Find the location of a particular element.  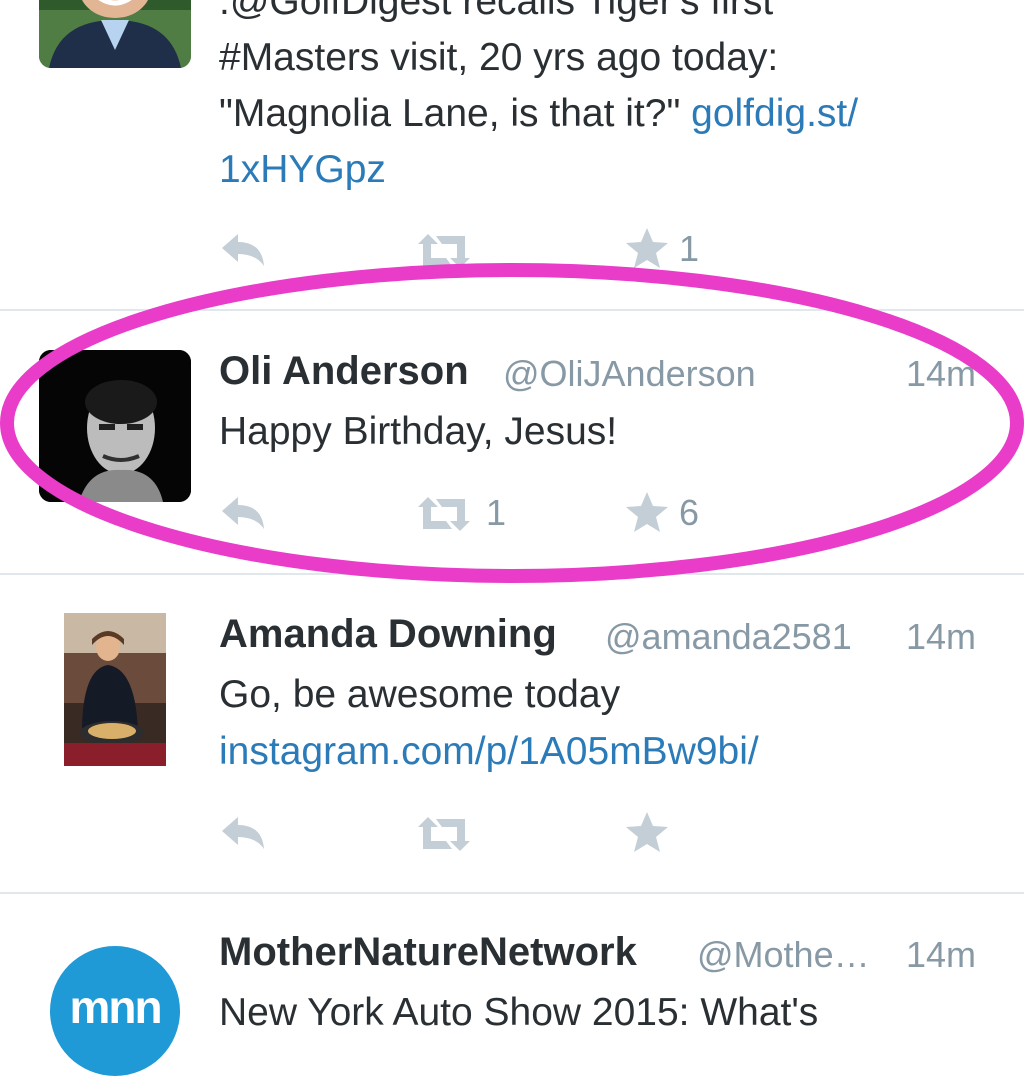

tweet-link: 1xHYGpz is located at coordinates (302, 170).